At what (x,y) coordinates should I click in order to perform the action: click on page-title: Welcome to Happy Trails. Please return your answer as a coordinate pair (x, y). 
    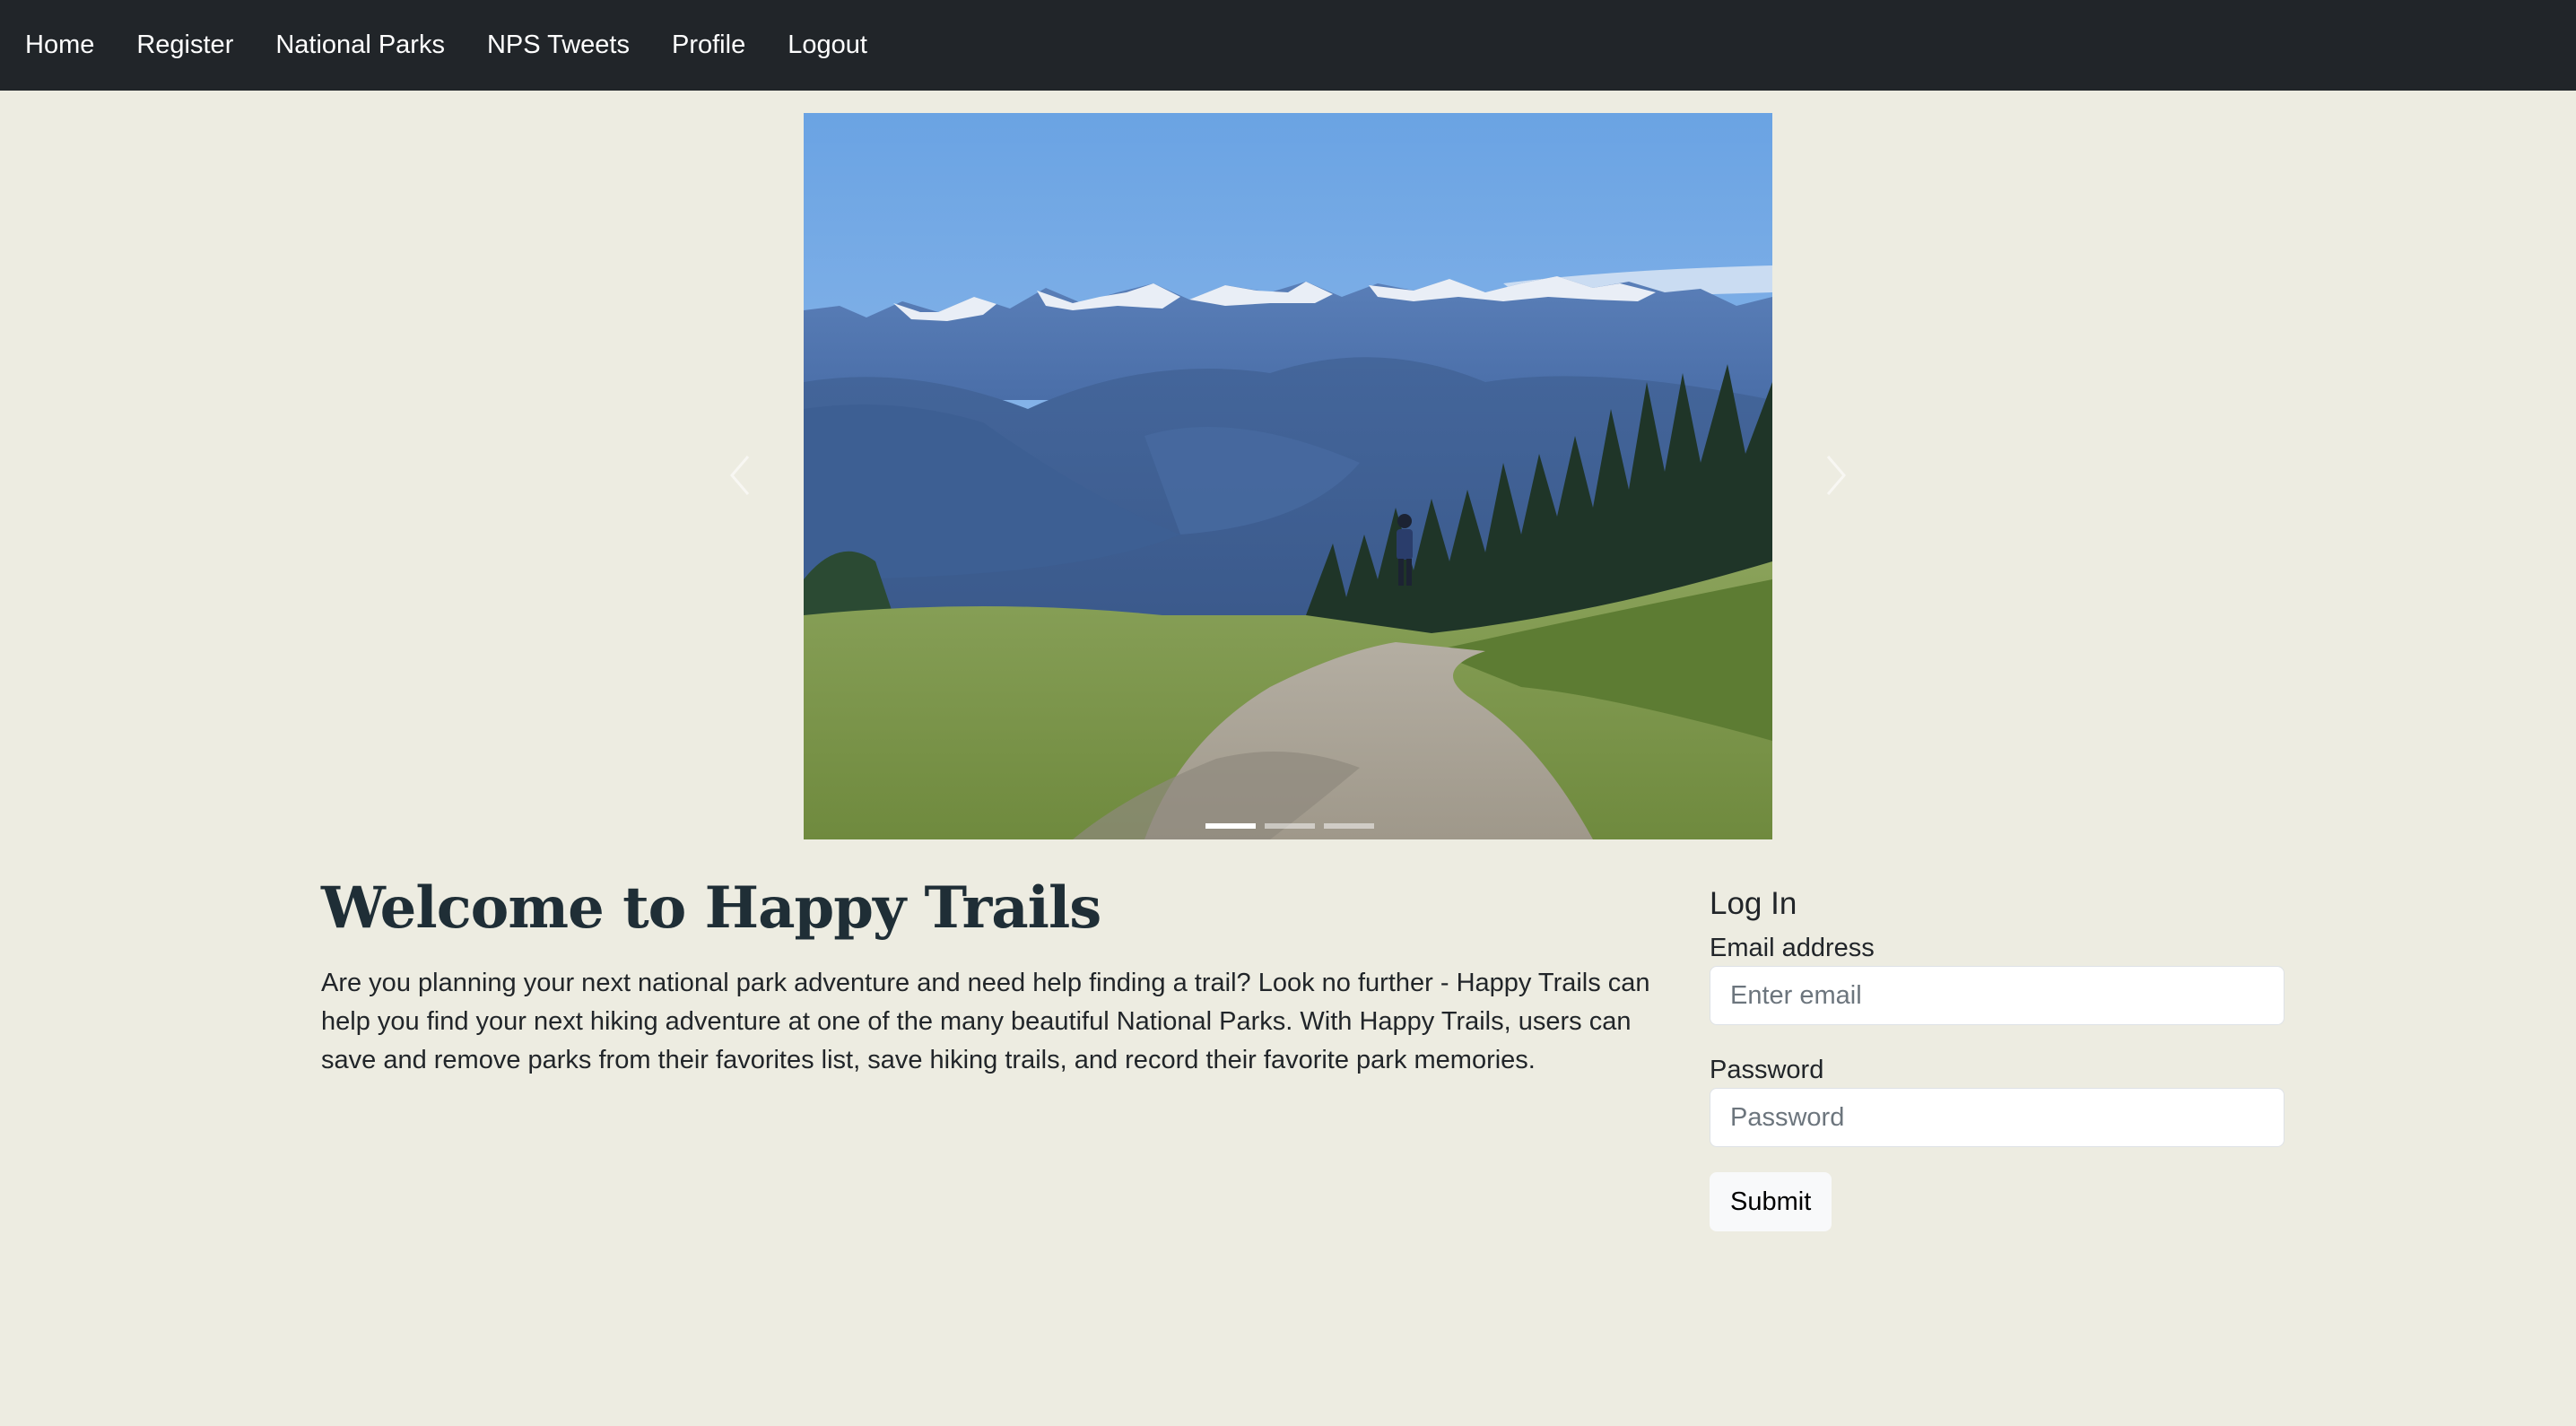
    Looking at the image, I should click on (711, 908).